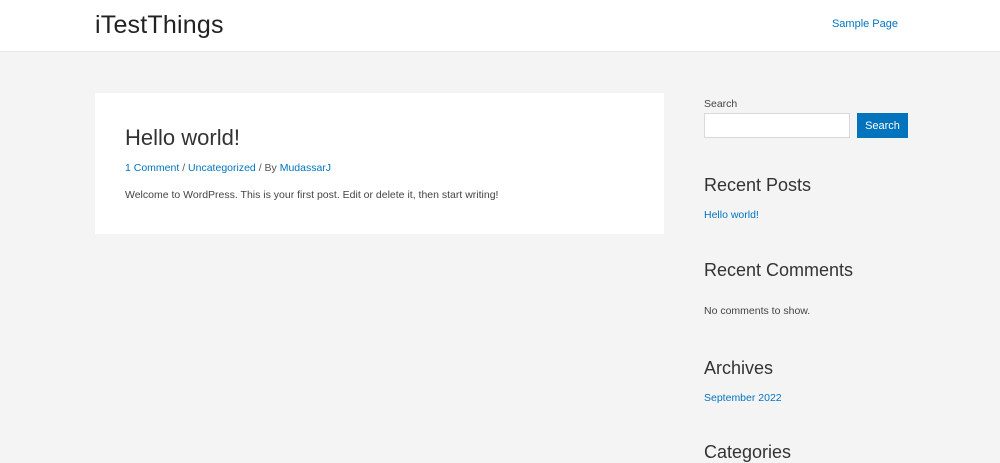 The width and height of the screenshot is (1000, 463). What do you see at coordinates (779, 270) in the screenshot?
I see `recent-comments-title: Recent Comments` at bounding box center [779, 270].